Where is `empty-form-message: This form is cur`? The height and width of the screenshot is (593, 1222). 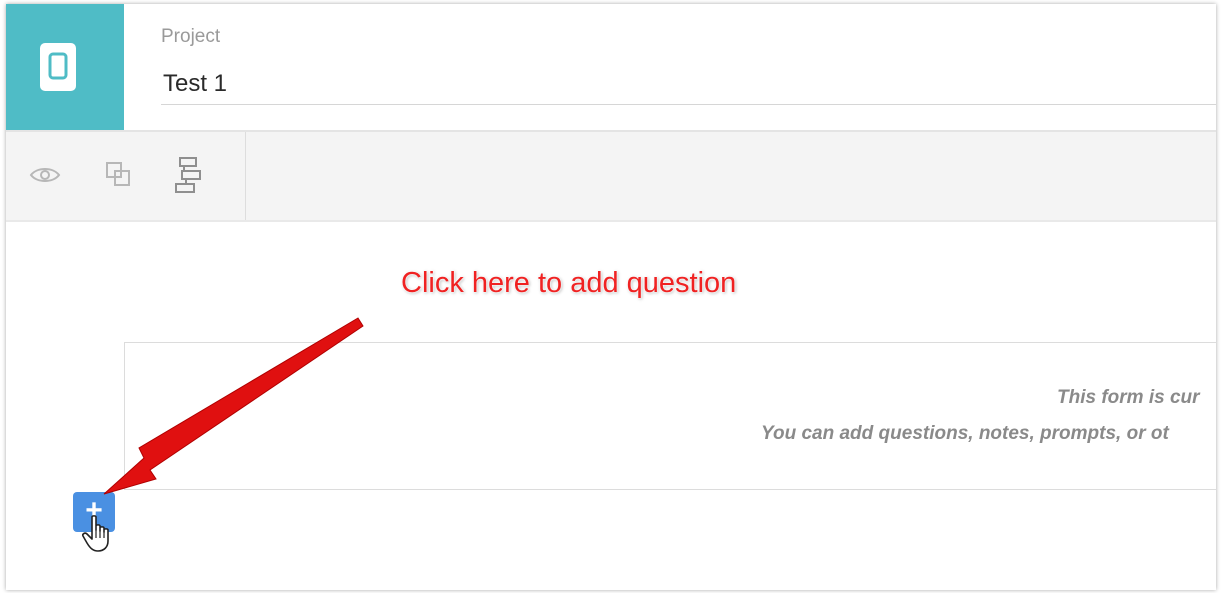 empty-form-message: This form is cur is located at coordinates (1128, 397).